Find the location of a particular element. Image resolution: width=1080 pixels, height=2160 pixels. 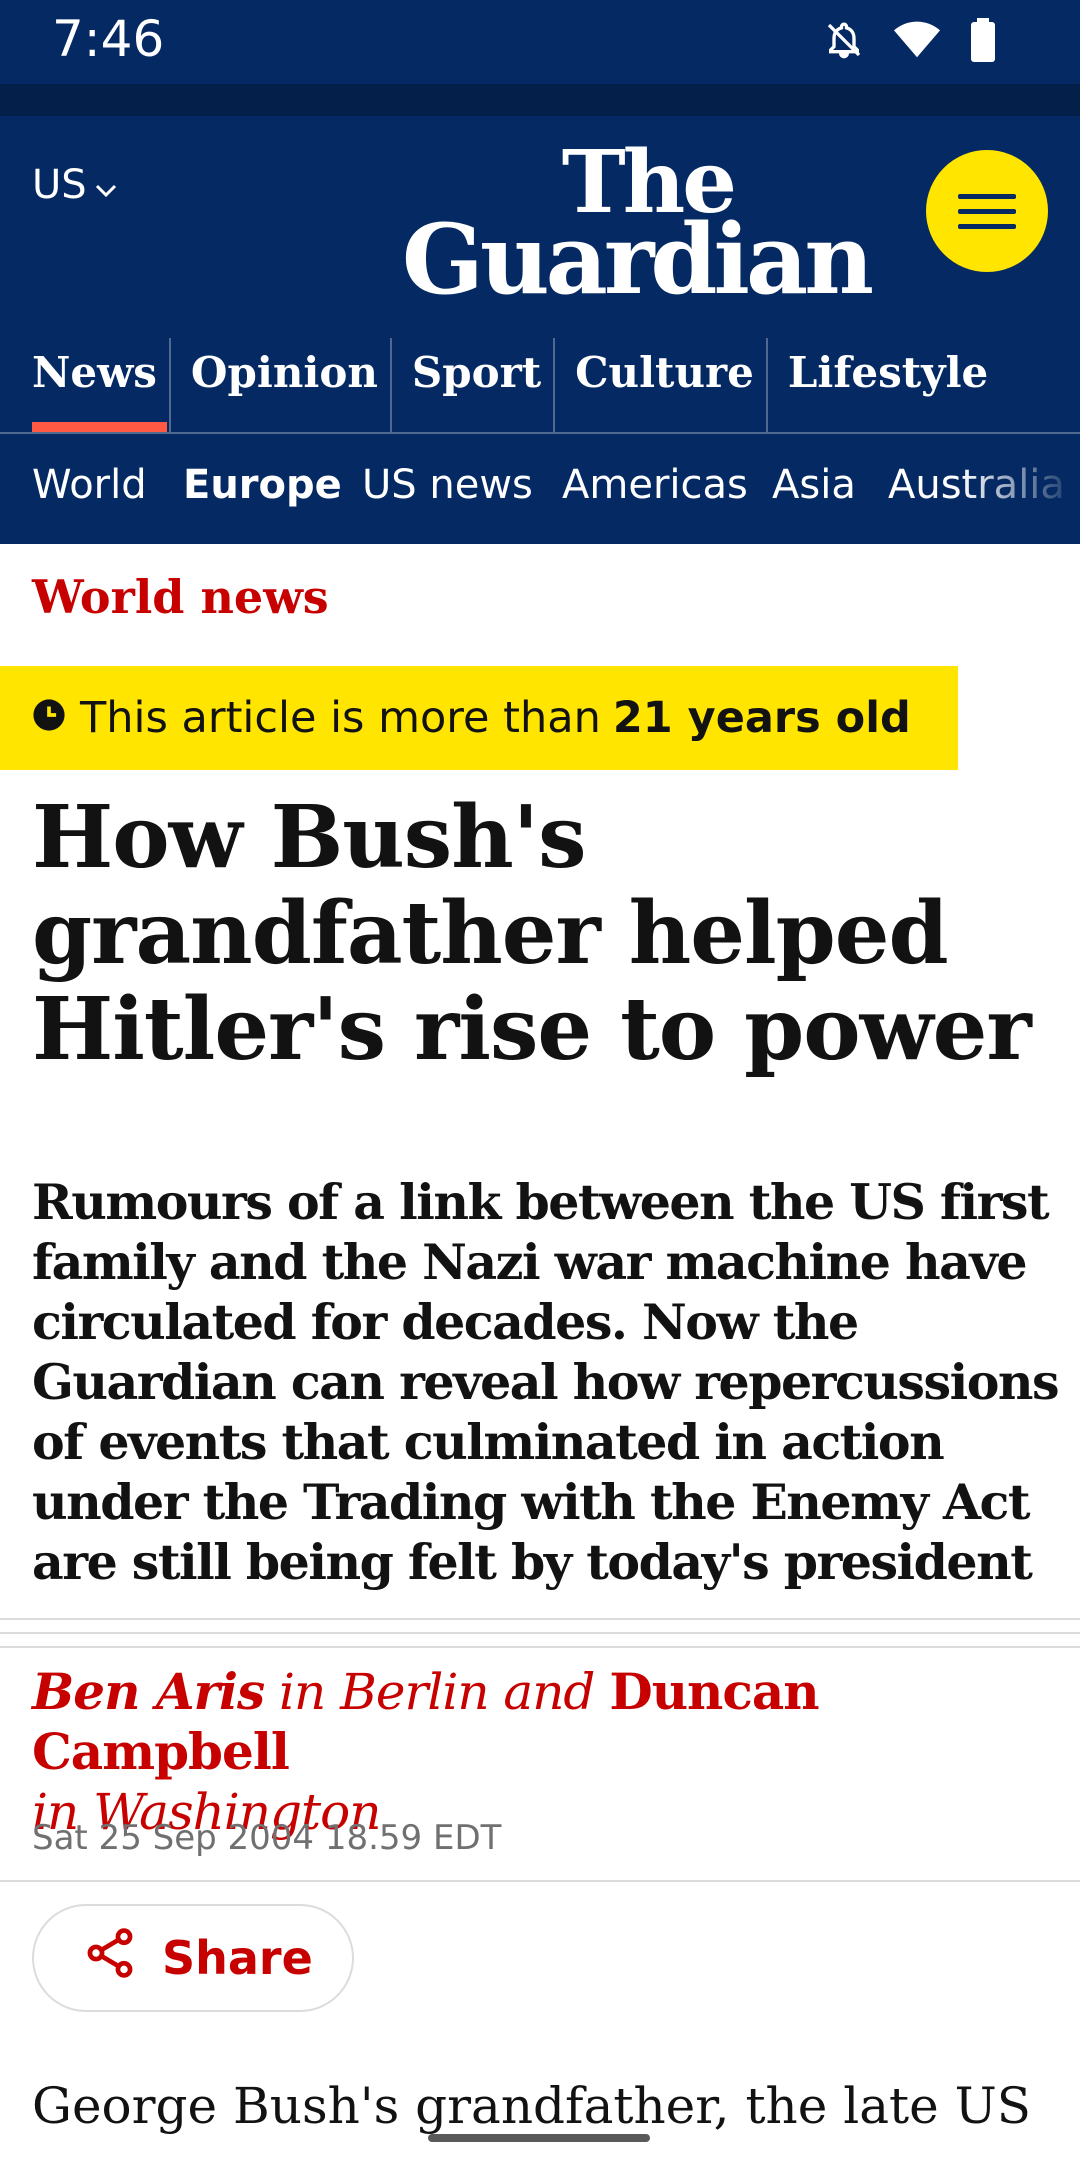

status-bar: 7:46 is located at coordinates (540, 42).